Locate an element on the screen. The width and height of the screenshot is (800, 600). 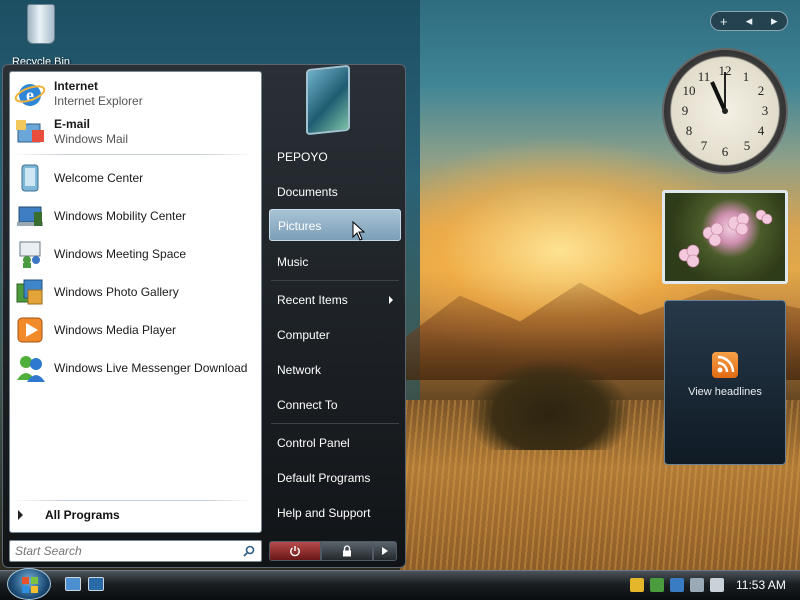
view-headlines-label: View headlines is located at coordinates (725, 392).